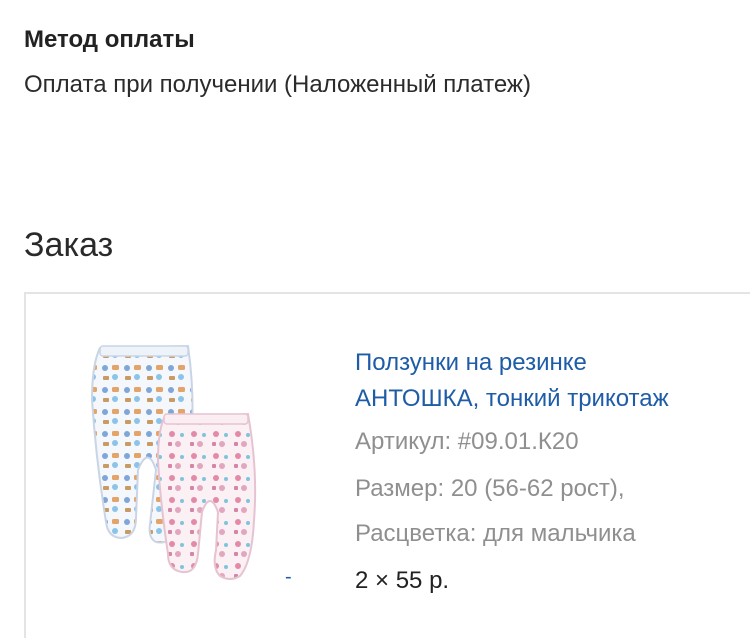 This screenshot has width=750, height=638. Describe the element at coordinates (277, 84) in the screenshot. I see `payment-method-value: Оплата при получении (Наложенный платеж)` at that location.